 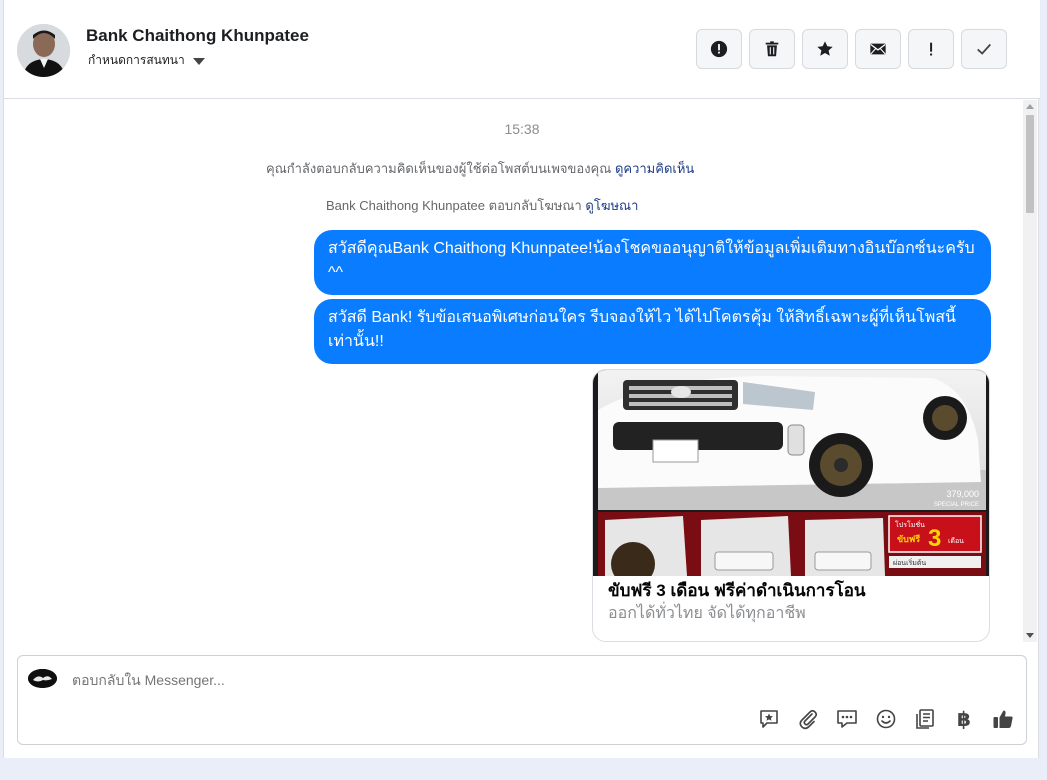 What do you see at coordinates (611, 205) in the screenshot?
I see `view-ad-link: ดูโฆษณา` at bounding box center [611, 205].